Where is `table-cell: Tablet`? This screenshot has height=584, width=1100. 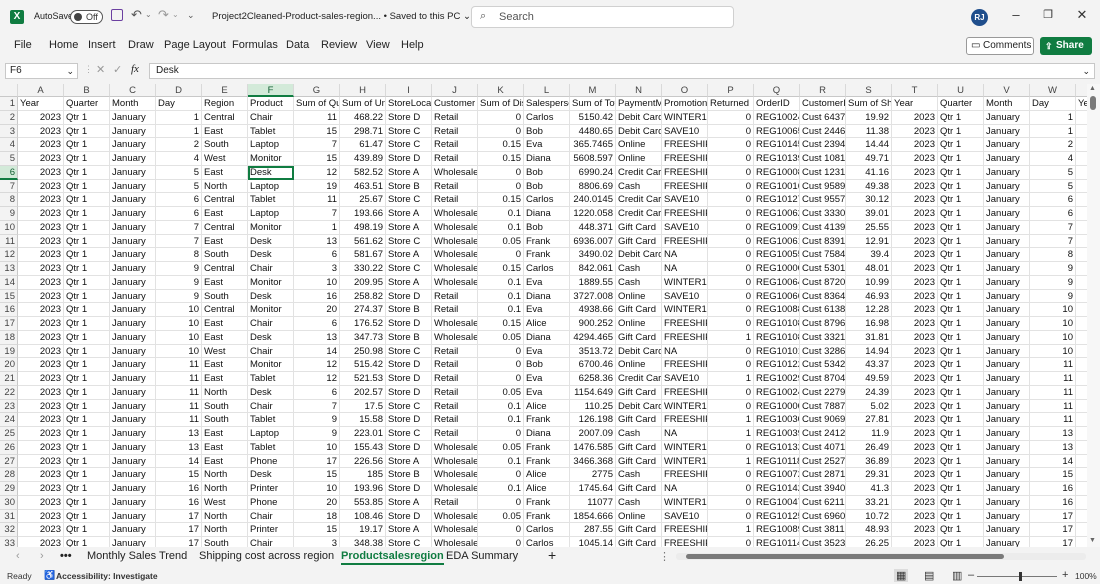 table-cell: Tablet is located at coordinates (271, 447).